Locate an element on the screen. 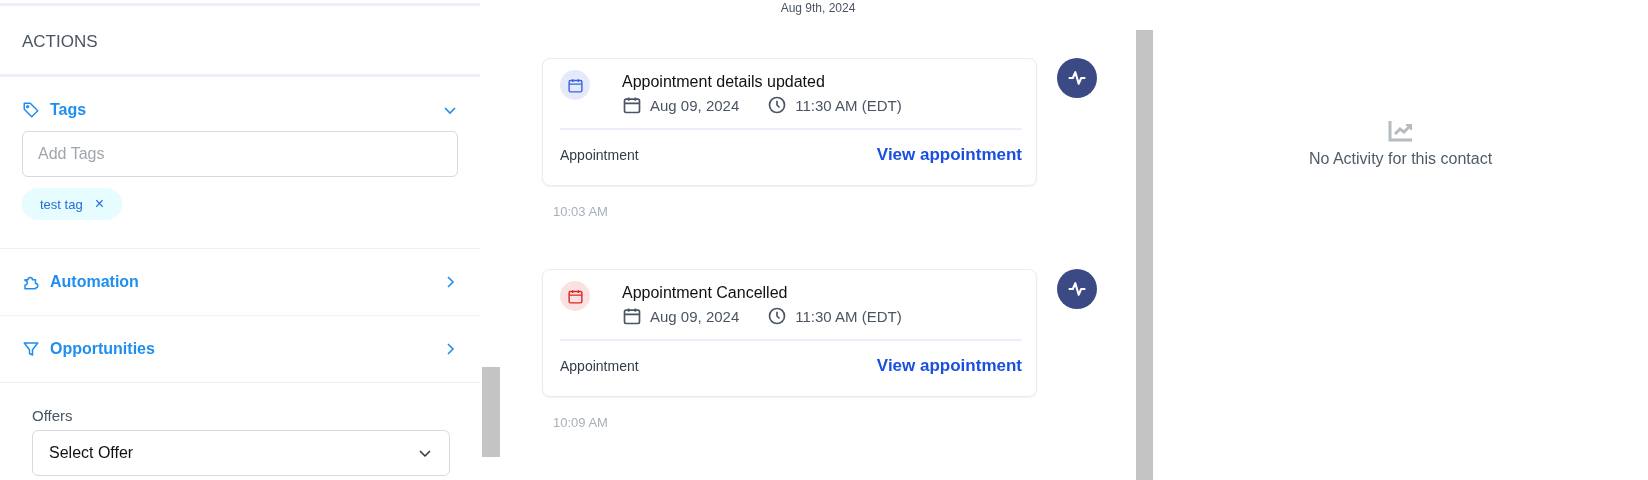  event-timestamp: 10:03 AM is located at coordinates (580, 212).